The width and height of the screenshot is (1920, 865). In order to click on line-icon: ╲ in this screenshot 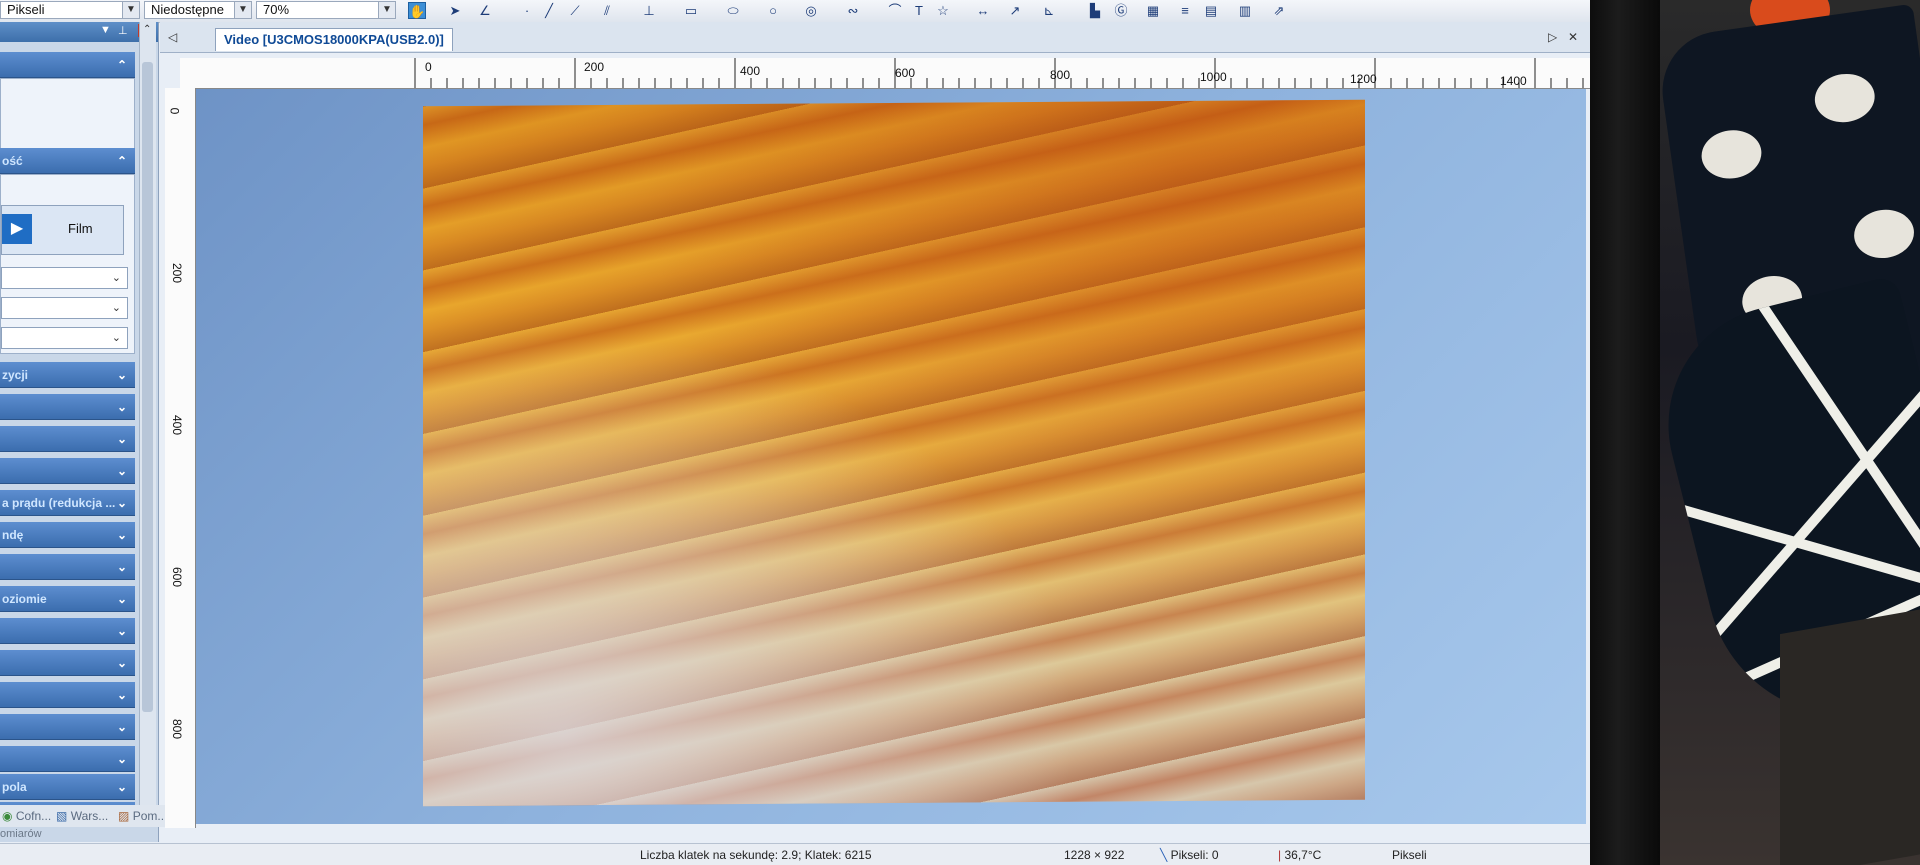, I will do `click(1164, 855)`.